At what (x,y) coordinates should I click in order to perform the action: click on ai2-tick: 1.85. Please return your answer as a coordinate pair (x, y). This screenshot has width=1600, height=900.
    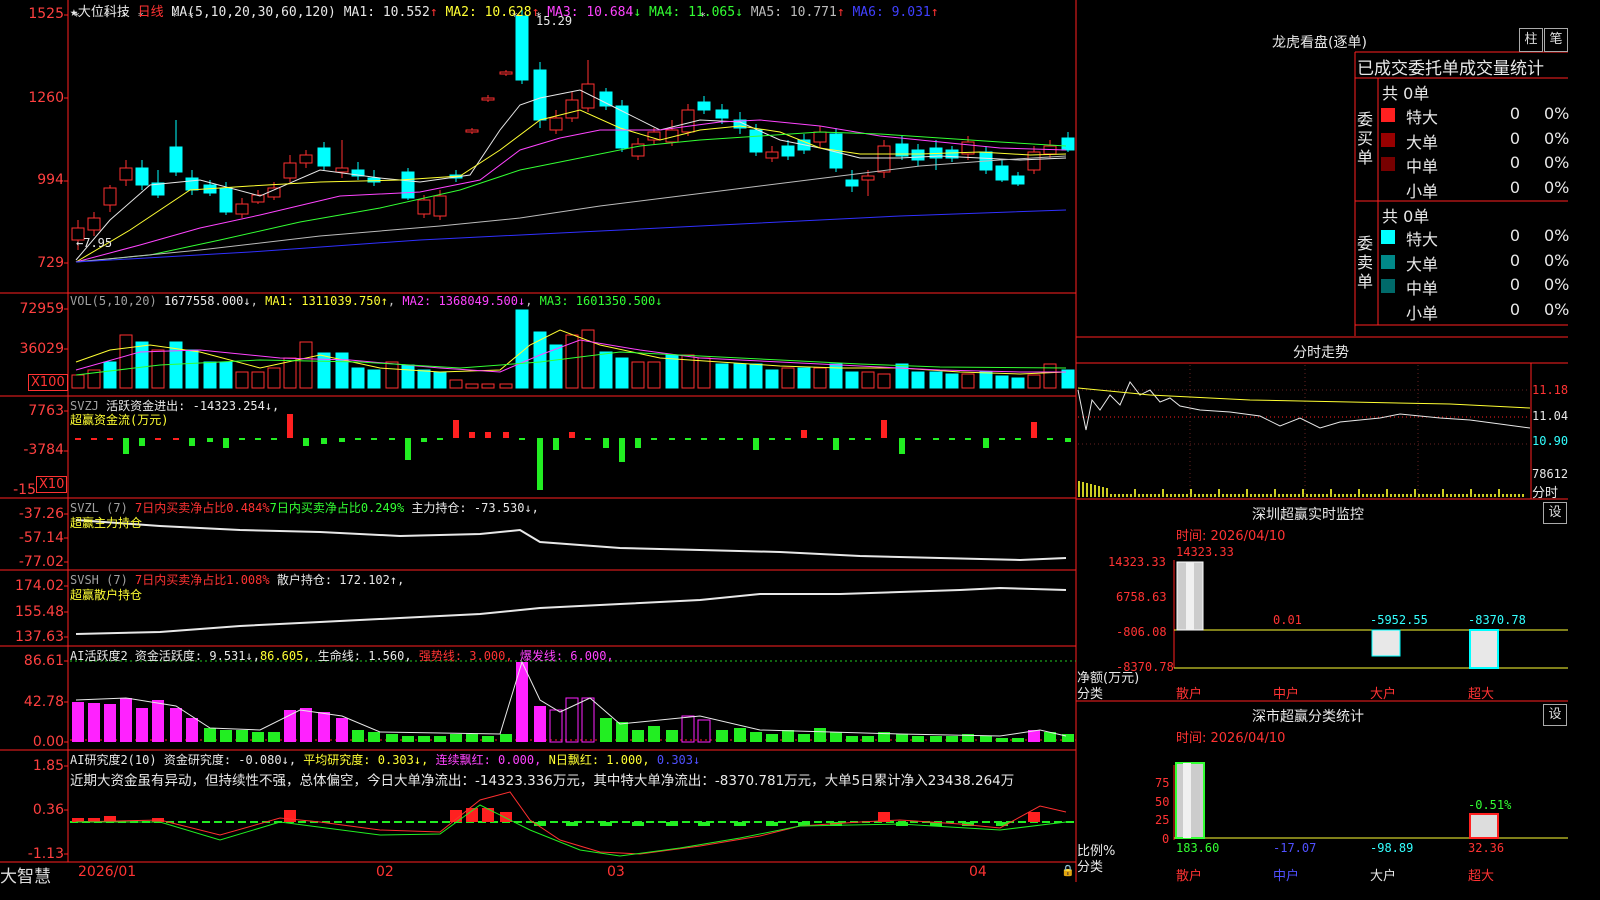
    Looking at the image, I should click on (48, 766).